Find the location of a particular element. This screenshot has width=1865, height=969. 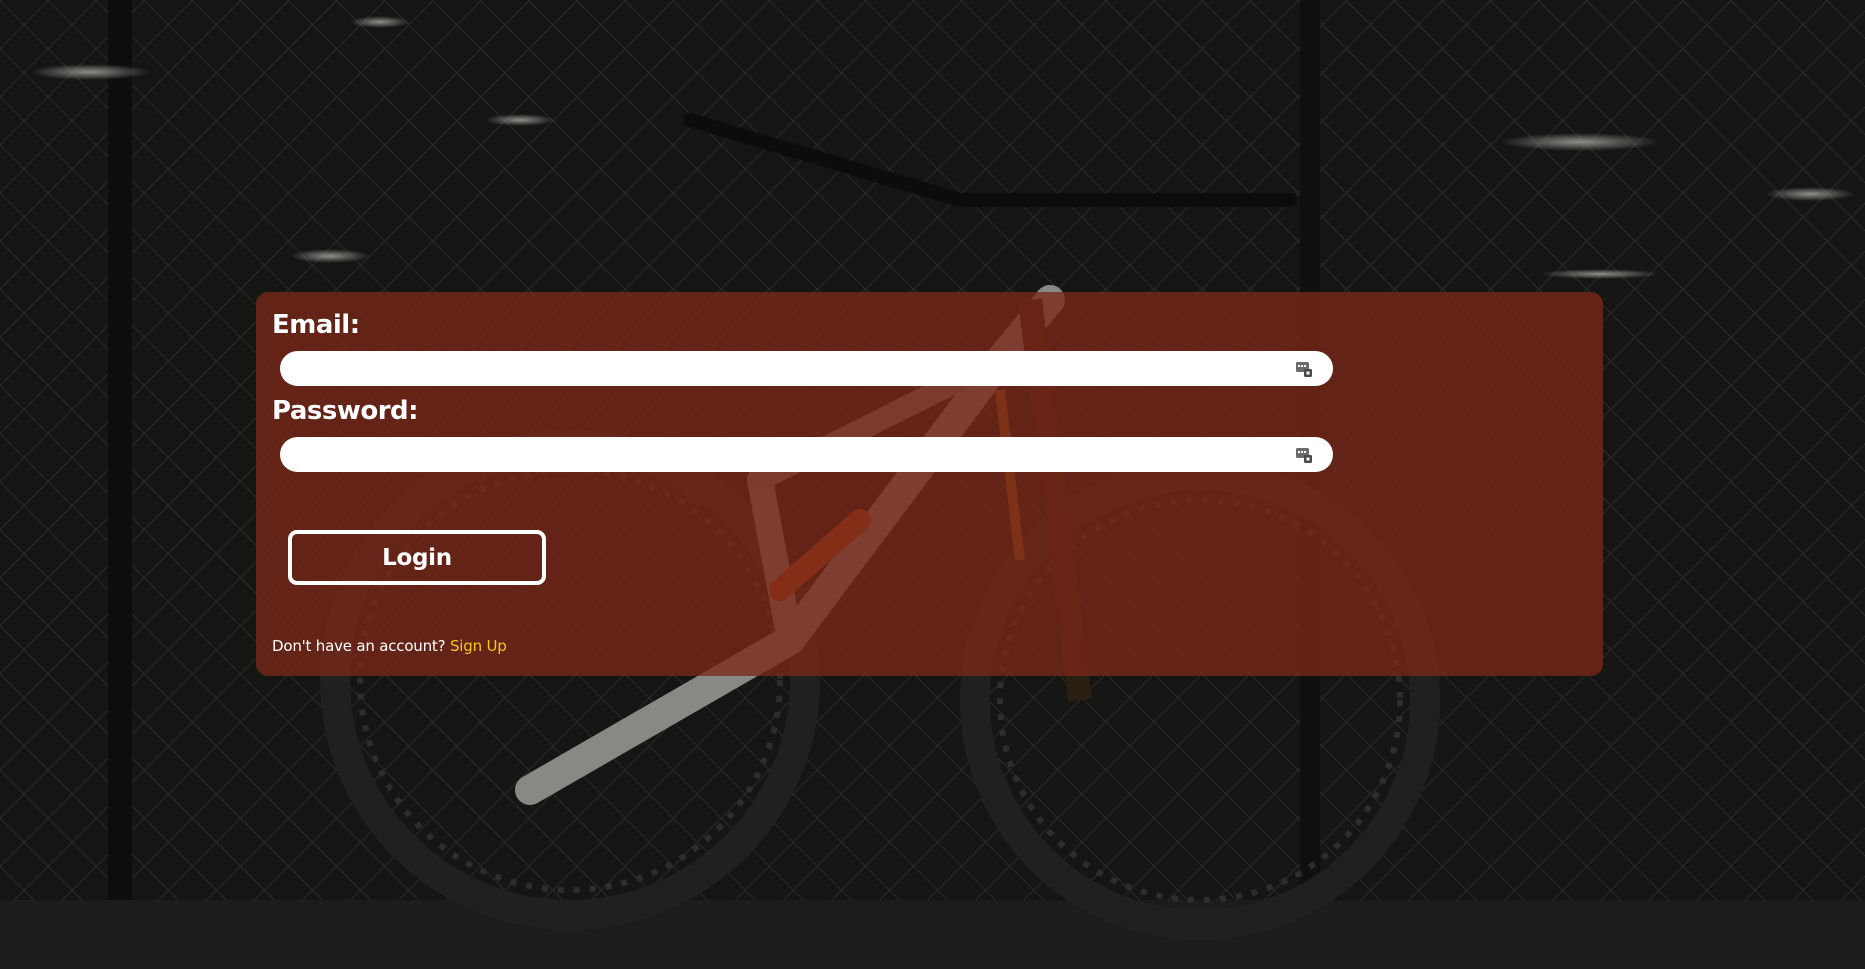

signup-link: Sign Up is located at coordinates (478, 646).